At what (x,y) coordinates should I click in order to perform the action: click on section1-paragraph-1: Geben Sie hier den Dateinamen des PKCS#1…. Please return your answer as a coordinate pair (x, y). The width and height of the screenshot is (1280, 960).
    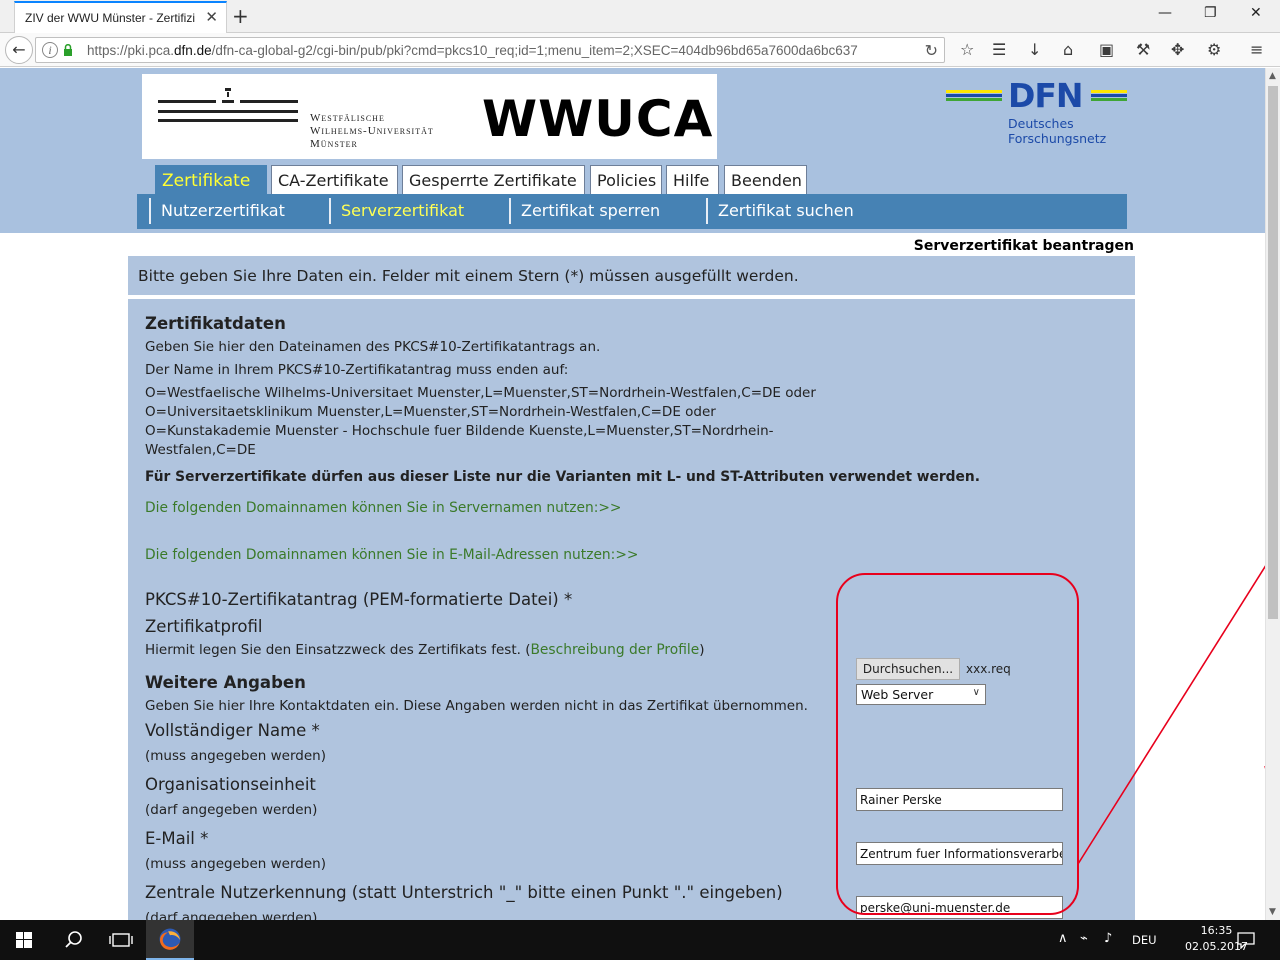
    Looking at the image, I should click on (373, 347).